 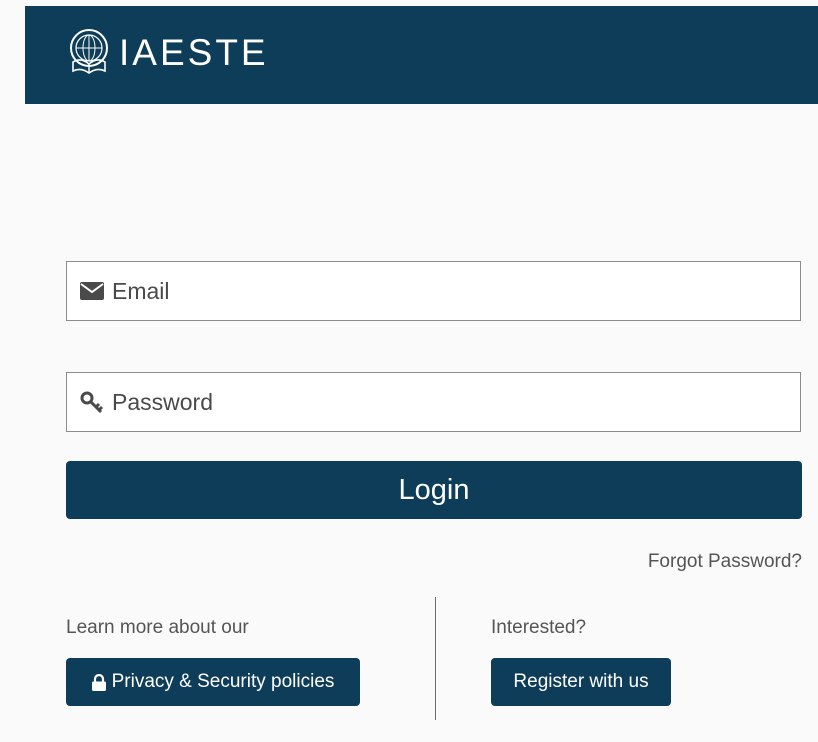 I want to click on password-input, so click(x=456, y=402).